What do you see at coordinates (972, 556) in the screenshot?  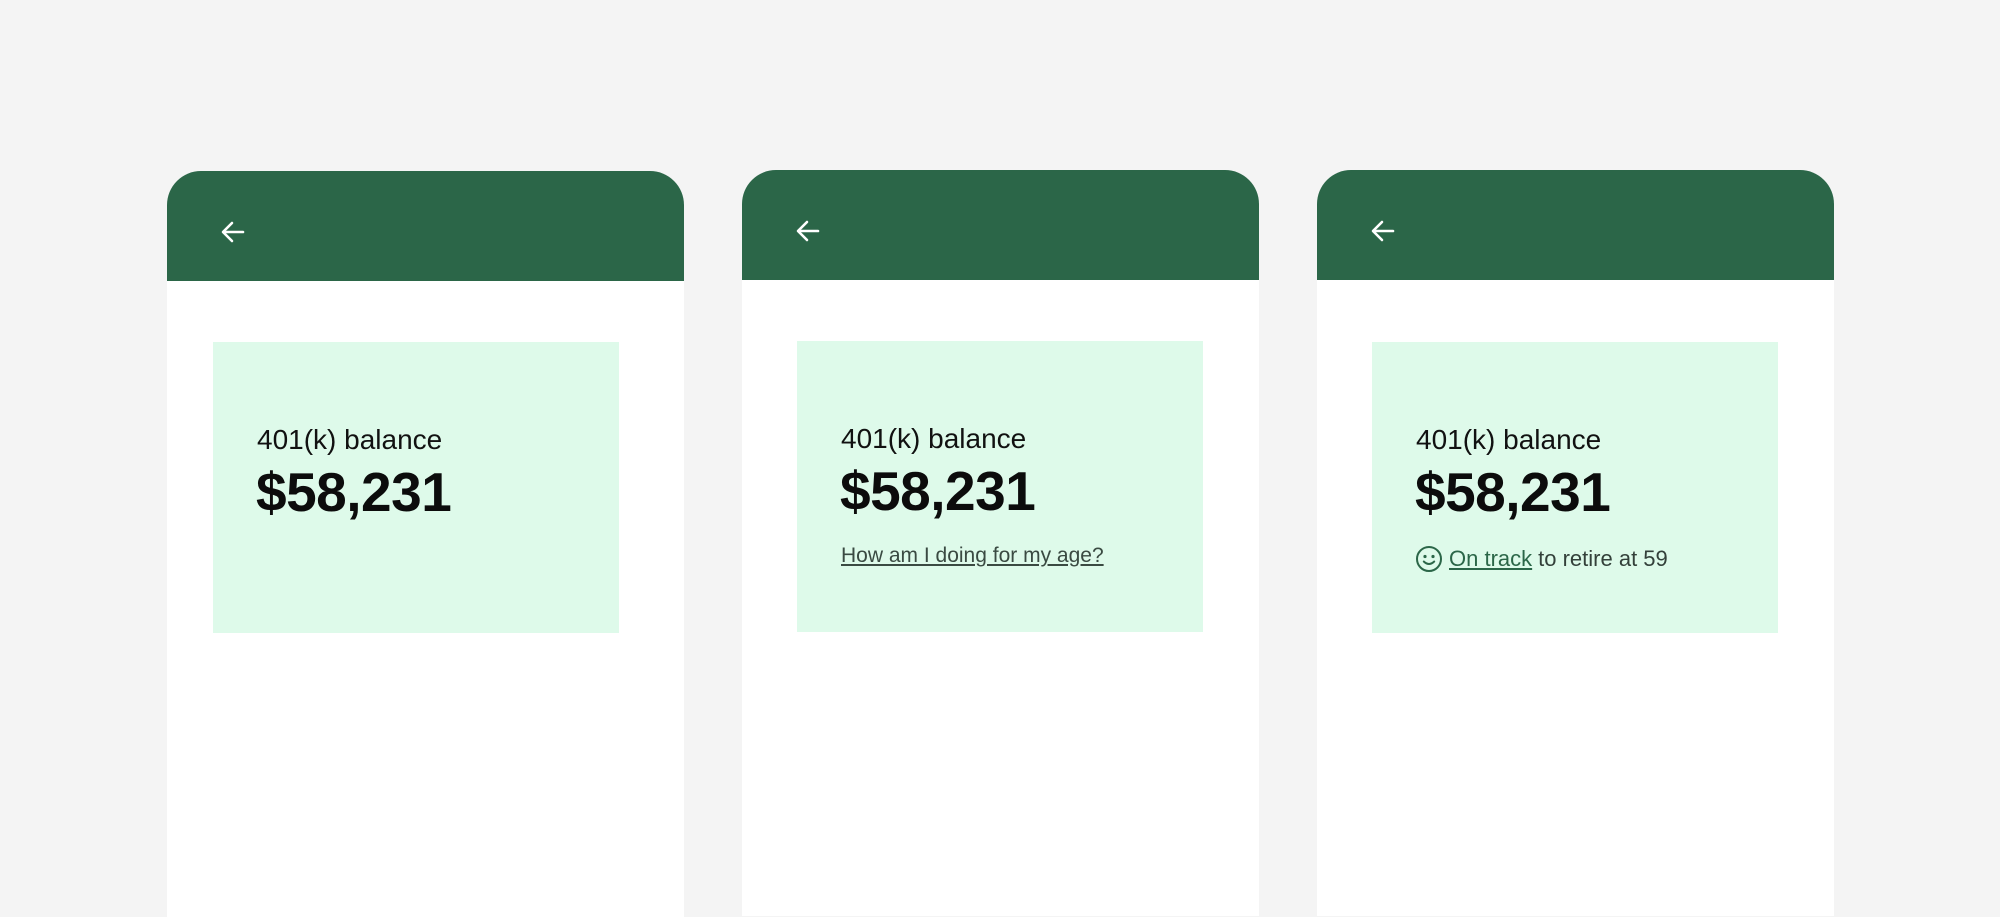 I see `age-comparison-link: How am I doing for my age?` at bounding box center [972, 556].